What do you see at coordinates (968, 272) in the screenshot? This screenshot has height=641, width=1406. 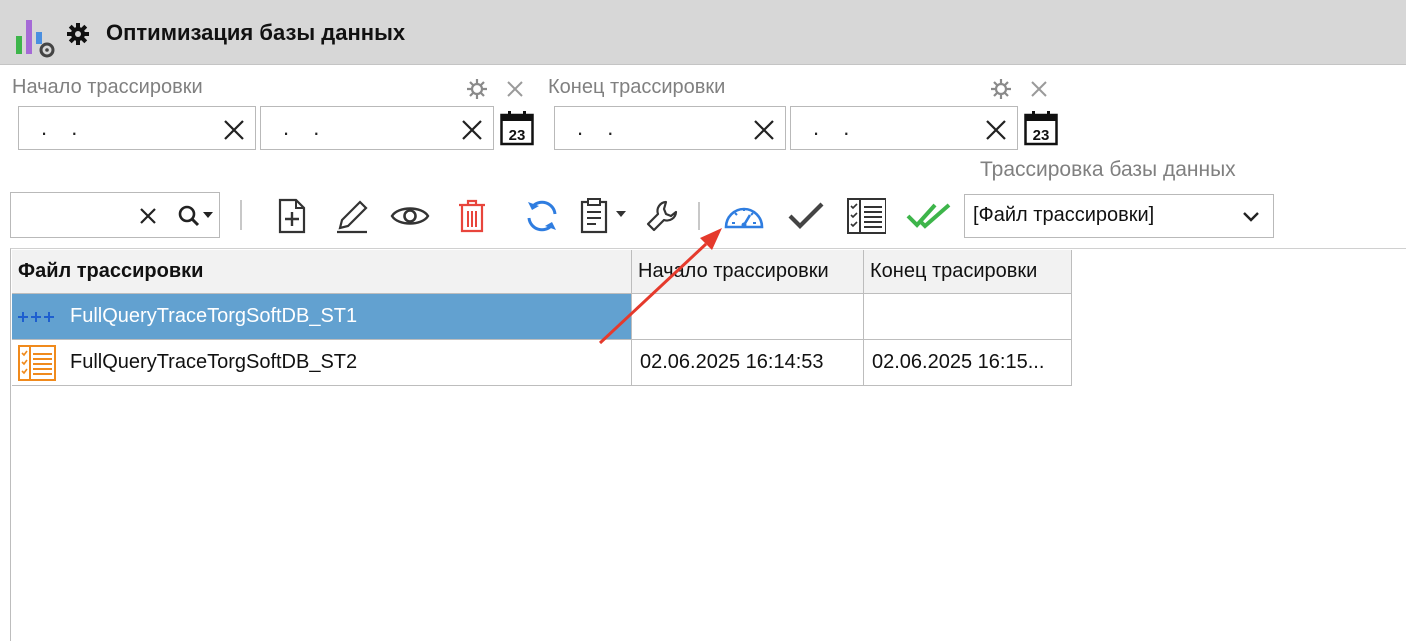 I see `column-header-end: Конец трасировки` at bounding box center [968, 272].